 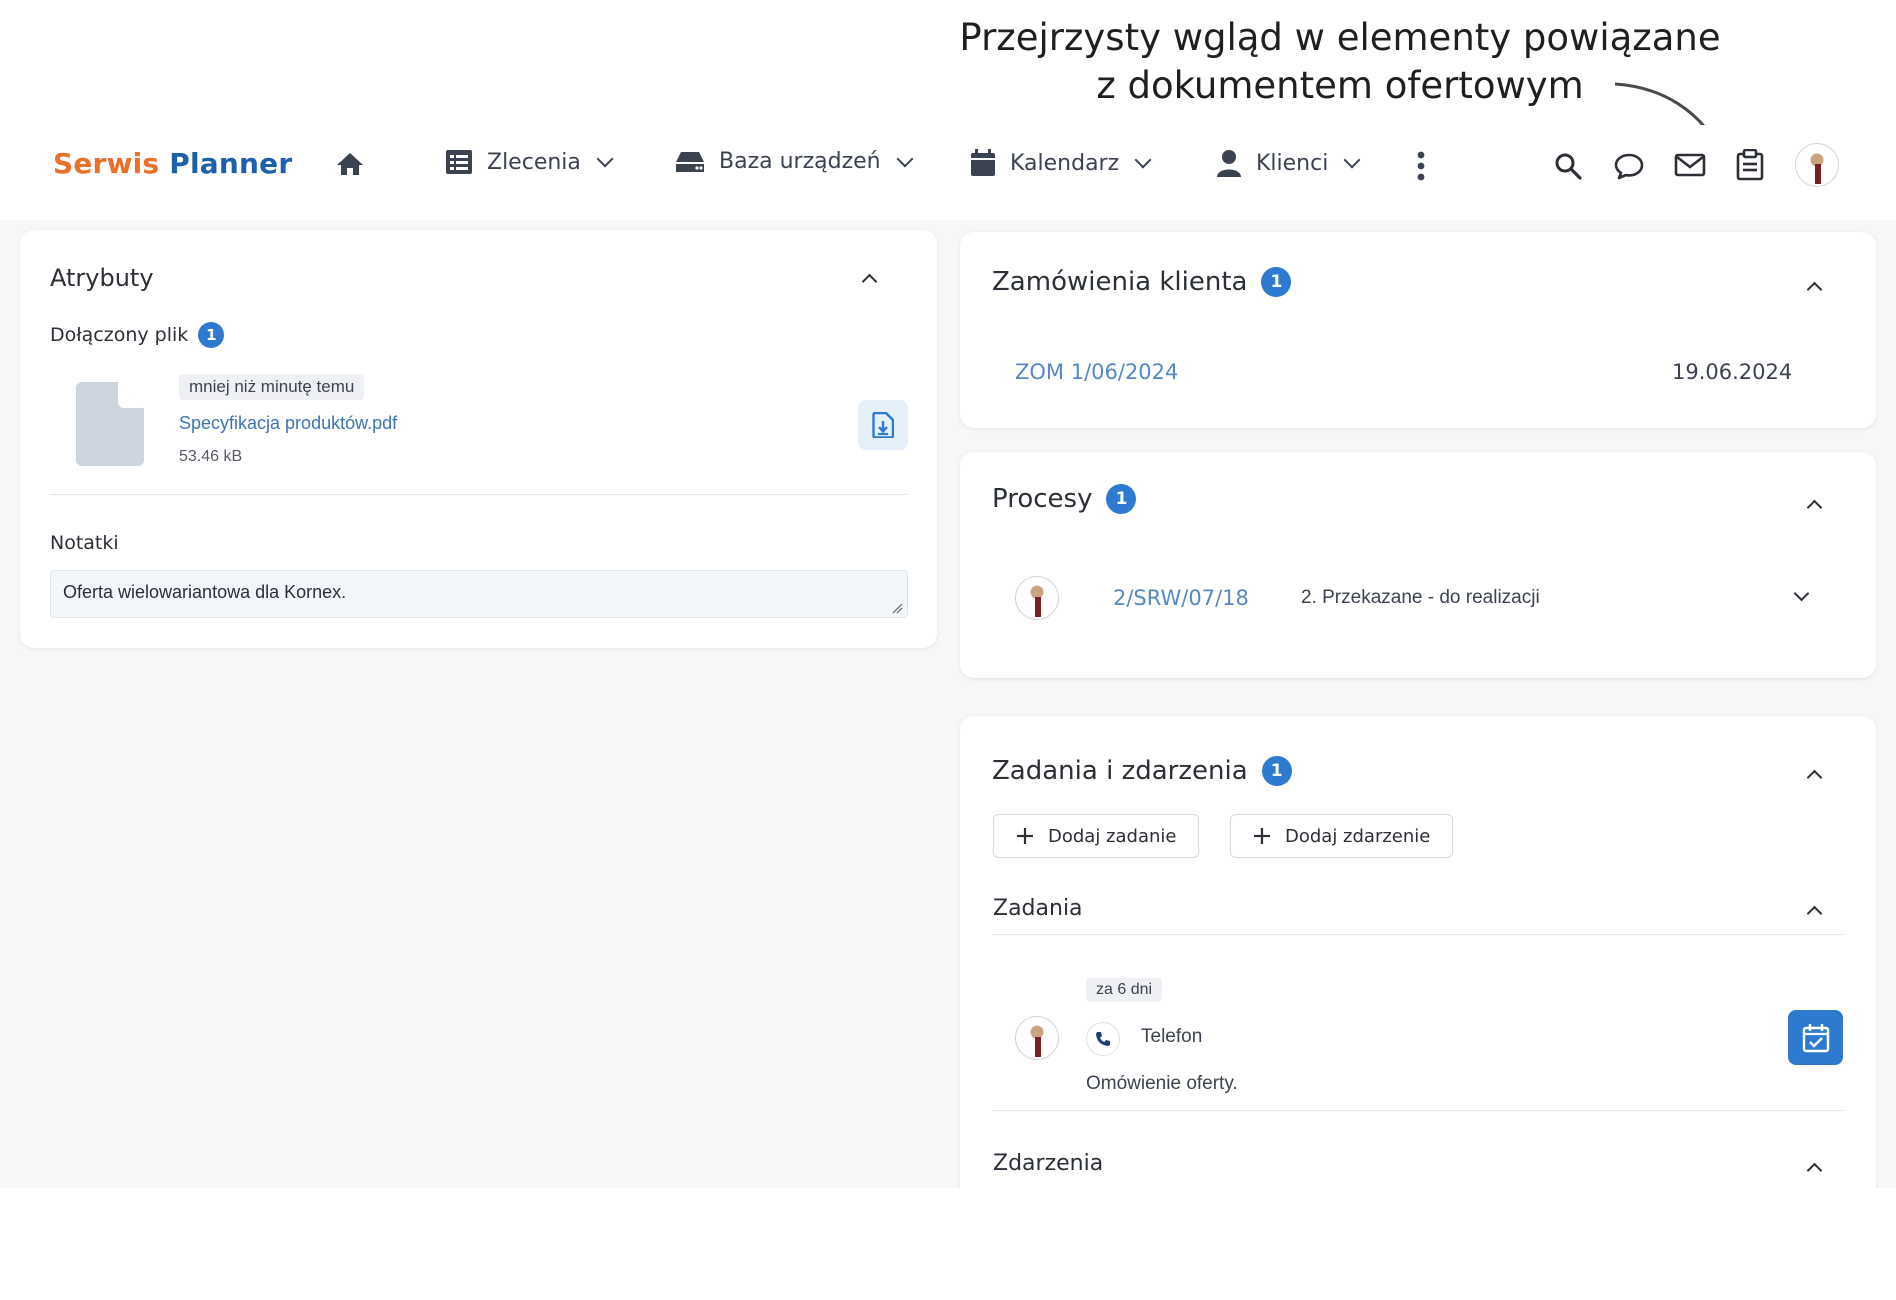 I want to click on calendar-check-icon, so click(x=1815, y=1037).